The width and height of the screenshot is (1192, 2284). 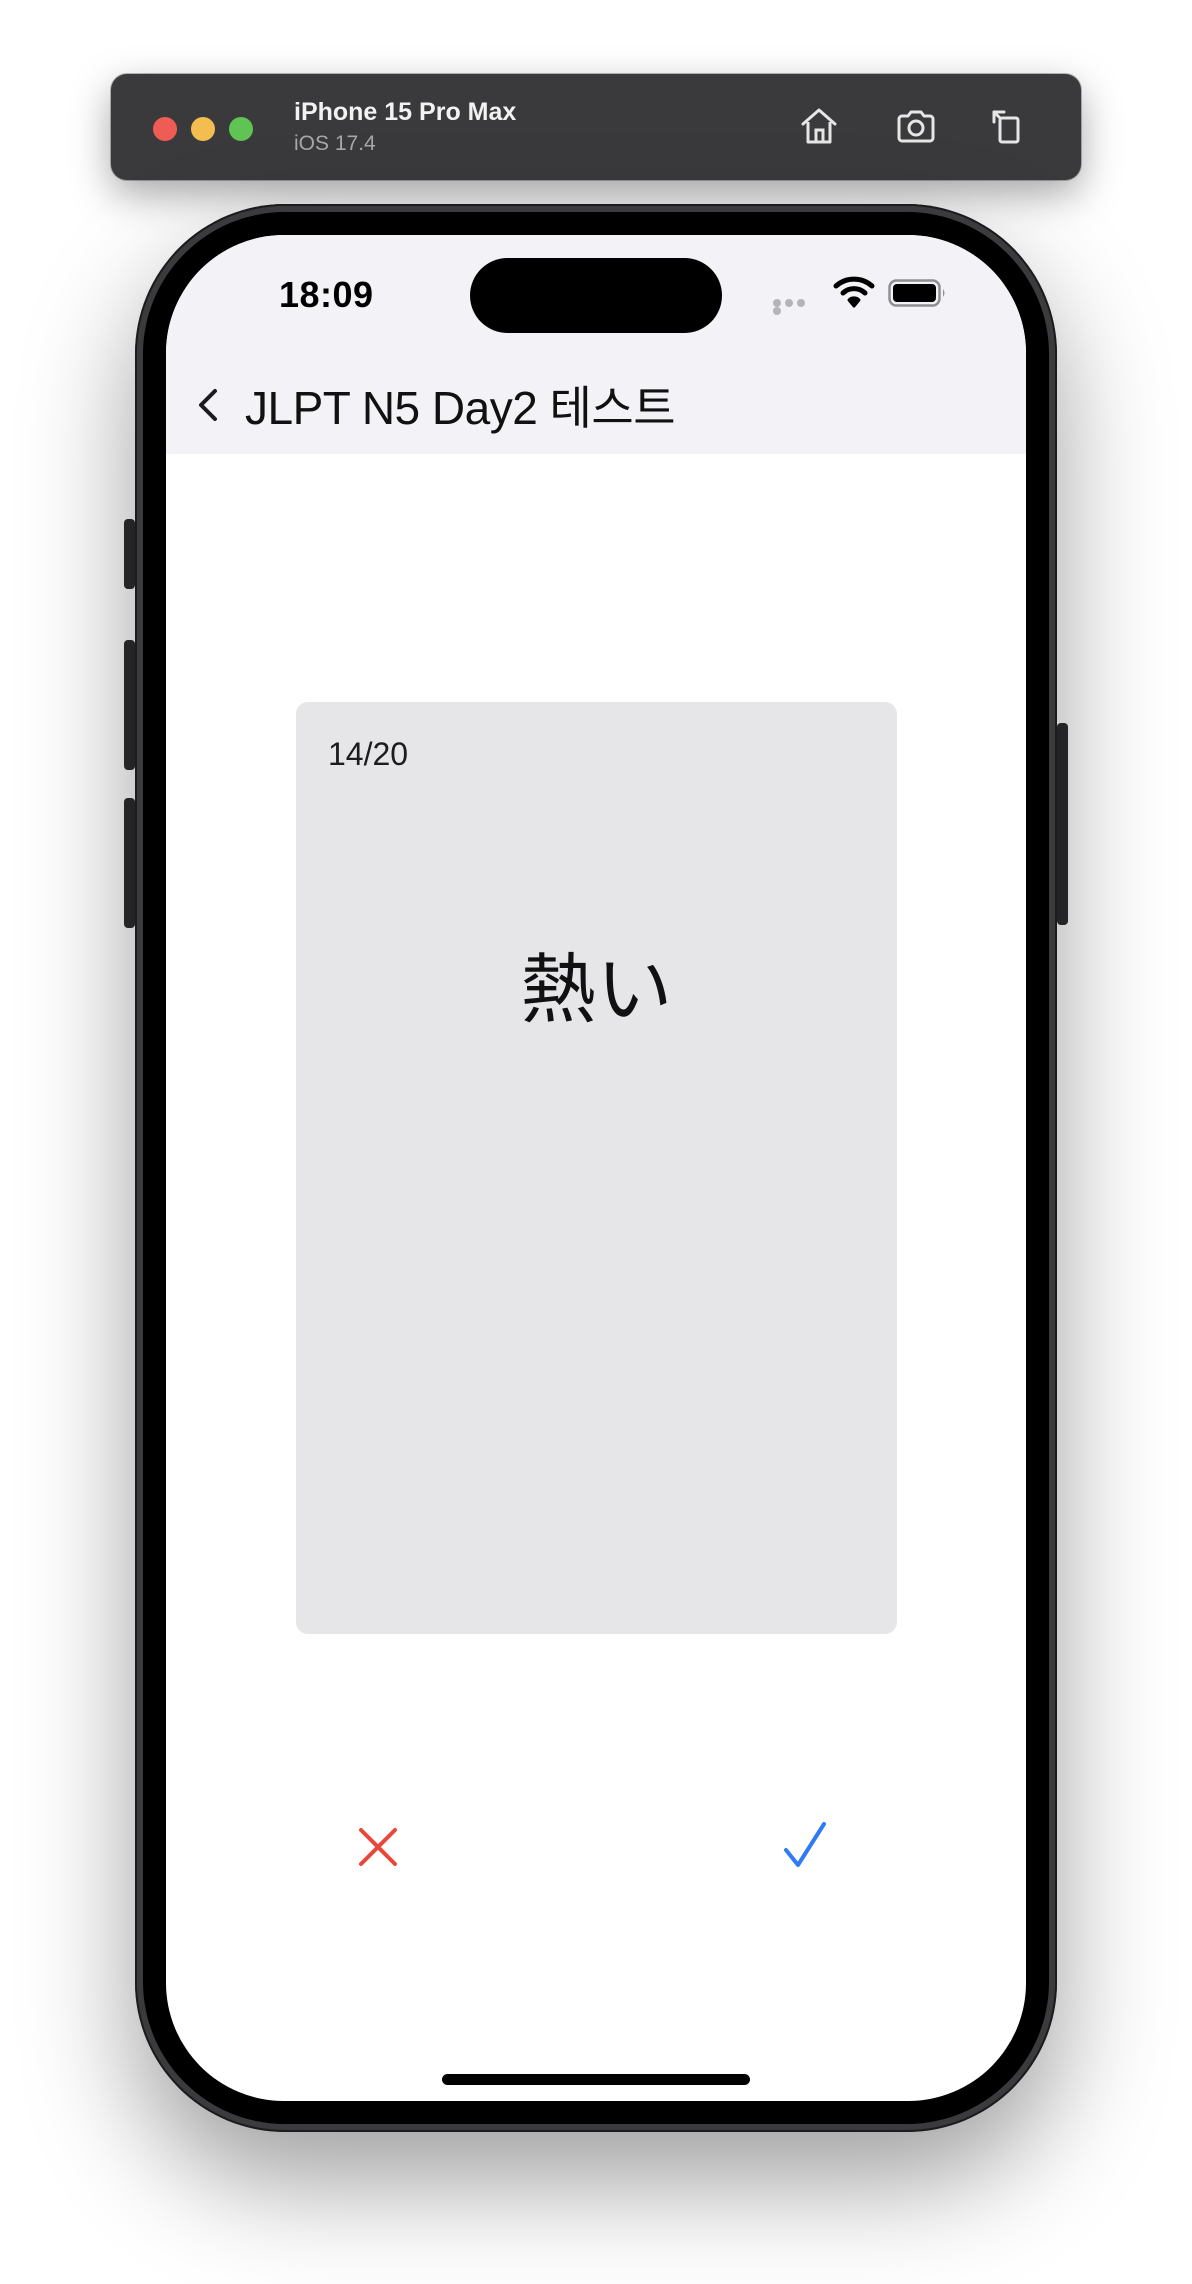 What do you see at coordinates (165, 129) in the screenshot?
I see `close-window-button` at bounding box center [165, 129].